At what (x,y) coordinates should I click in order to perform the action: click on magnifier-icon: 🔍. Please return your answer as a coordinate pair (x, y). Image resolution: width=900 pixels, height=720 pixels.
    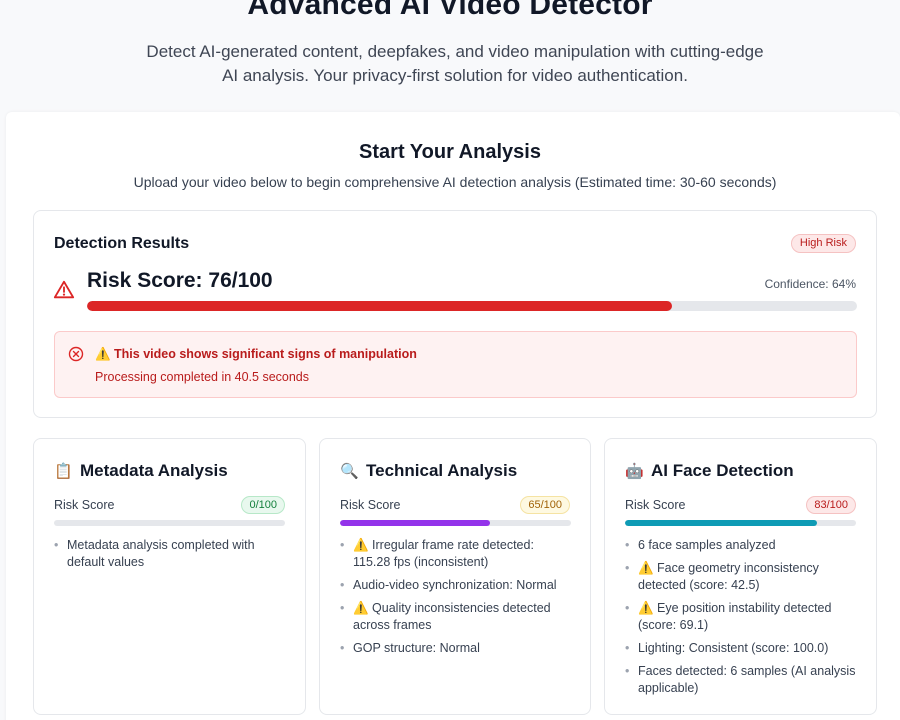
    Looking at the image, I should click on (349, 471).